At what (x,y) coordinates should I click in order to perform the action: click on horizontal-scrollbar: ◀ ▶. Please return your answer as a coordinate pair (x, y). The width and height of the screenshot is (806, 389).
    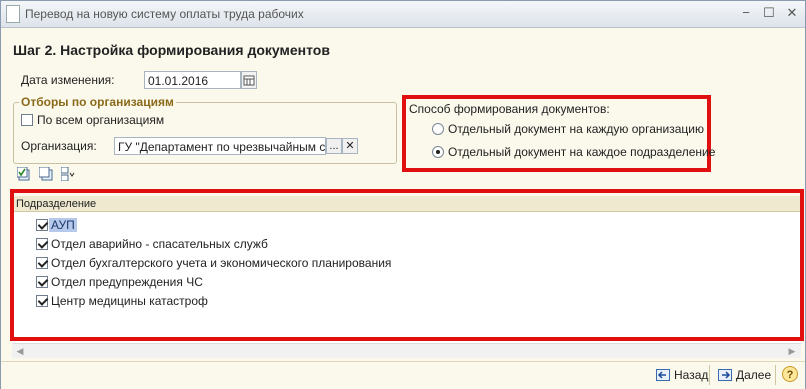
    Looking at the image, I should click on (406, 350).